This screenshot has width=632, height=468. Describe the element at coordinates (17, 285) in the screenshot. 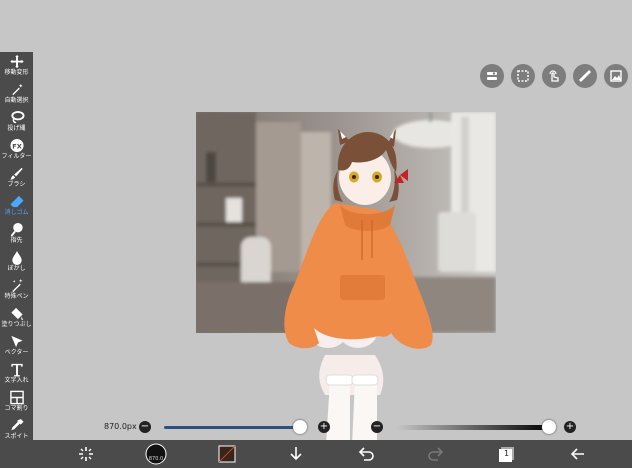

I see `special-pen-icon` at that location.